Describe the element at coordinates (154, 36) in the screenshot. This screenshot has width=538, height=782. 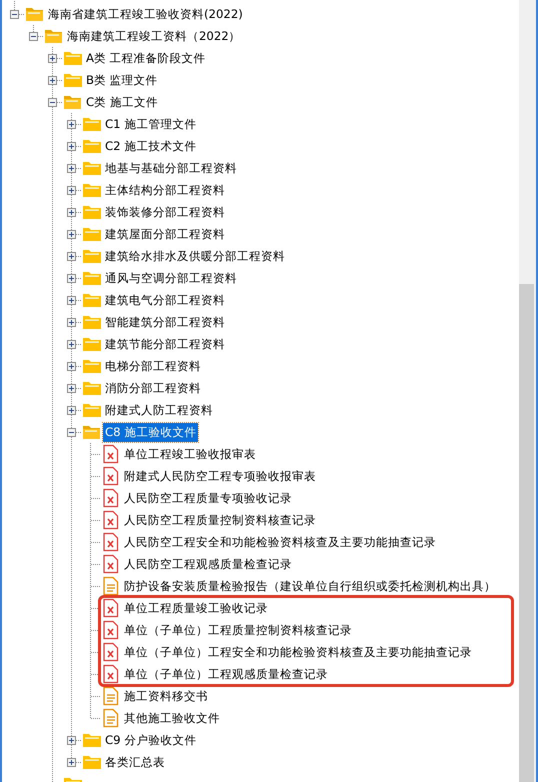
I see `tree-item: 海南建筑工程竣工资料（2022）` at that location.